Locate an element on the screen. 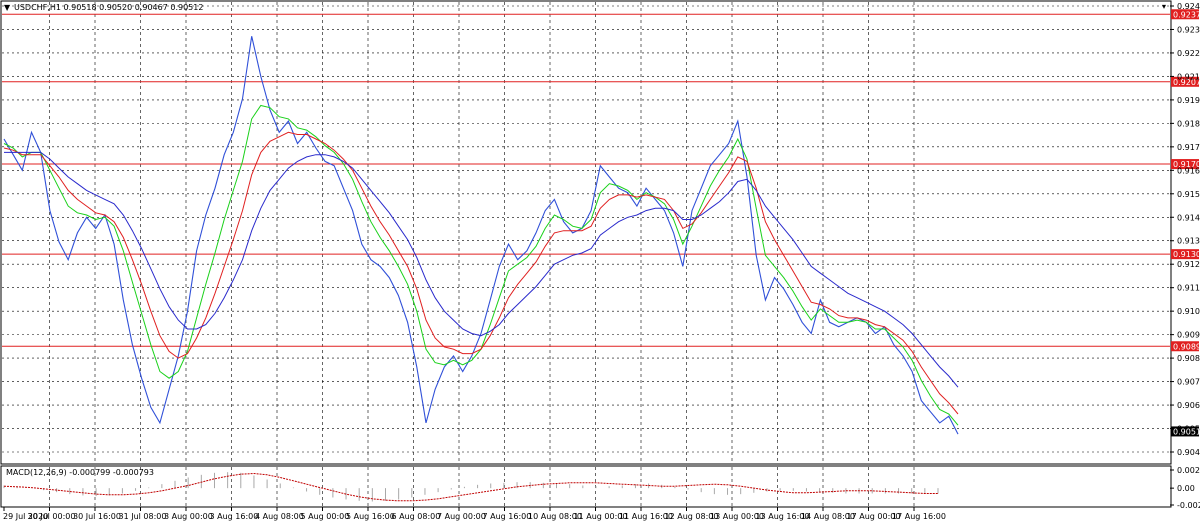 This screenshot has width=1200, height=525. price-tick-label: 0.90735 is located at coordinates (1188, 382).